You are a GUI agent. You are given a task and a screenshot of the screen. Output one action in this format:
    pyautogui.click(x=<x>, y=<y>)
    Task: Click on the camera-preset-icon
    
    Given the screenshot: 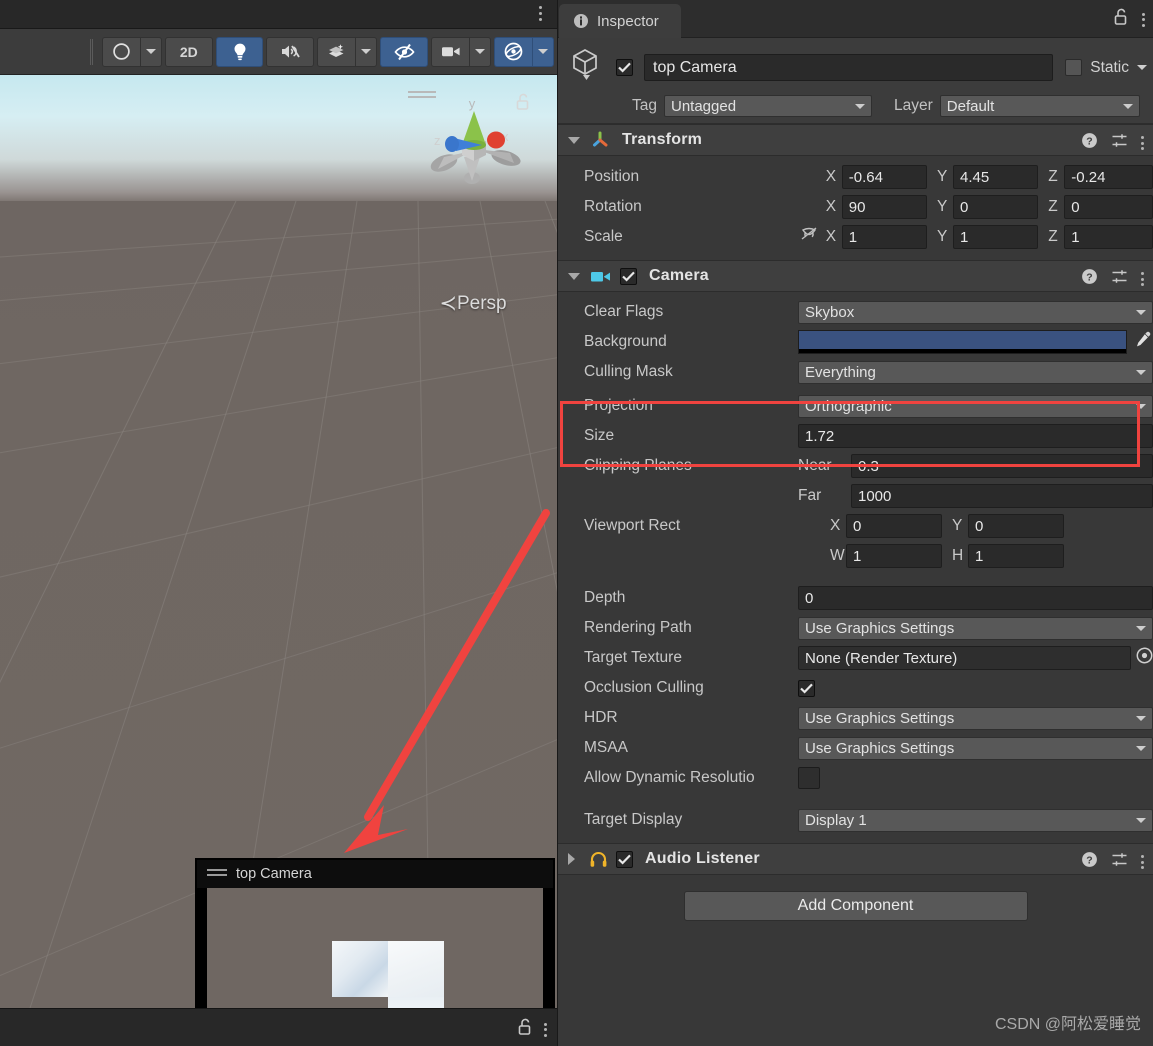 What is the action you would take?
    pyautogui.click(x=1119, y=279)
    